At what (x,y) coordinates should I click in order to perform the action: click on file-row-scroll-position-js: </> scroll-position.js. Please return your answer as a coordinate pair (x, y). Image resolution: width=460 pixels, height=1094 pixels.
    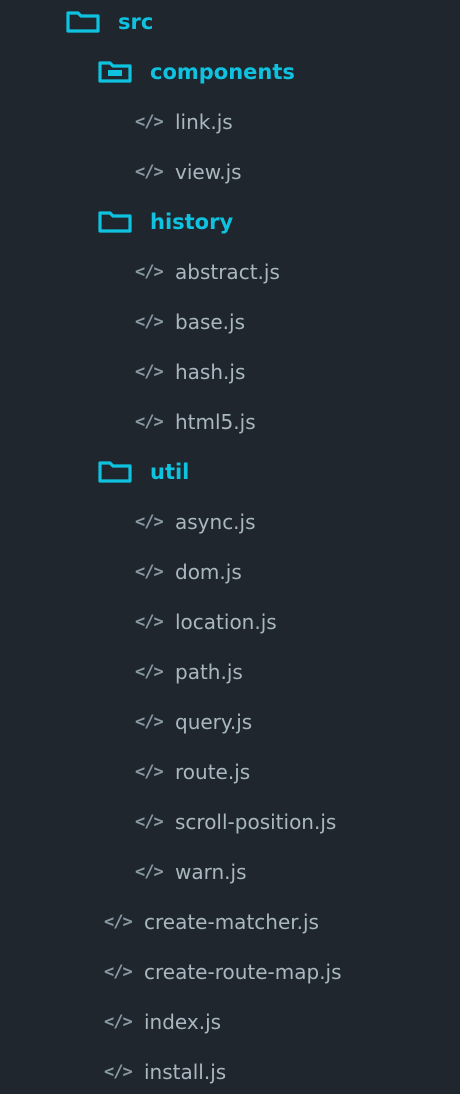
    Looking at the image, I should click on (230, 822).